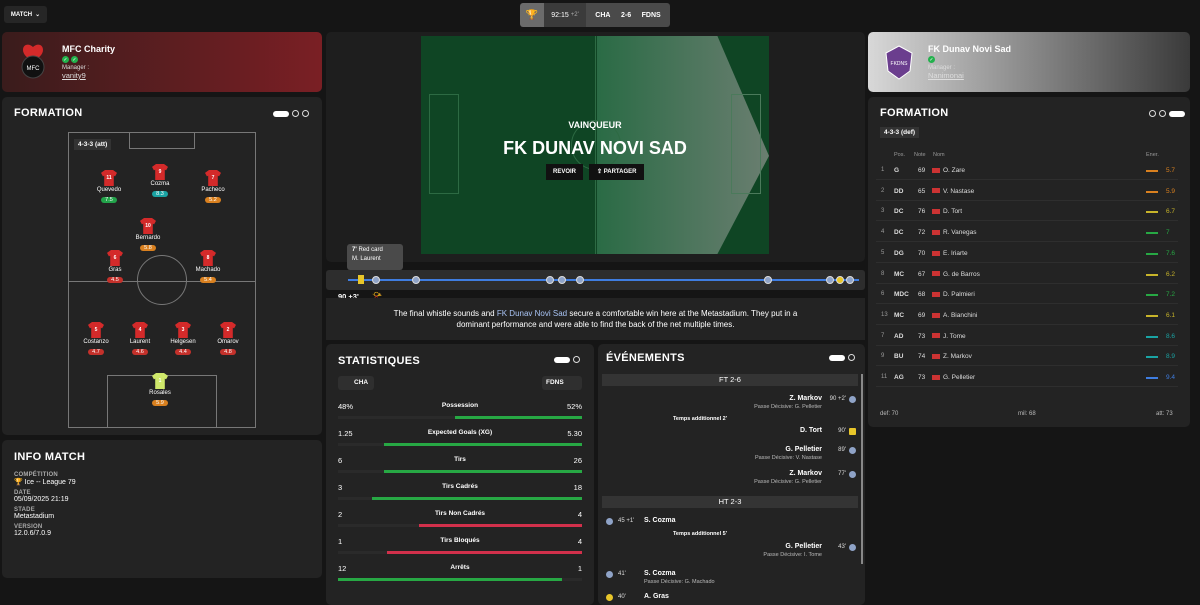 The height and width of the screenshot is (605, 1200). What do you see at coordinates (922, 377) in the screenshot?
I see `row-note: 73` at bounding box center [922, 377].